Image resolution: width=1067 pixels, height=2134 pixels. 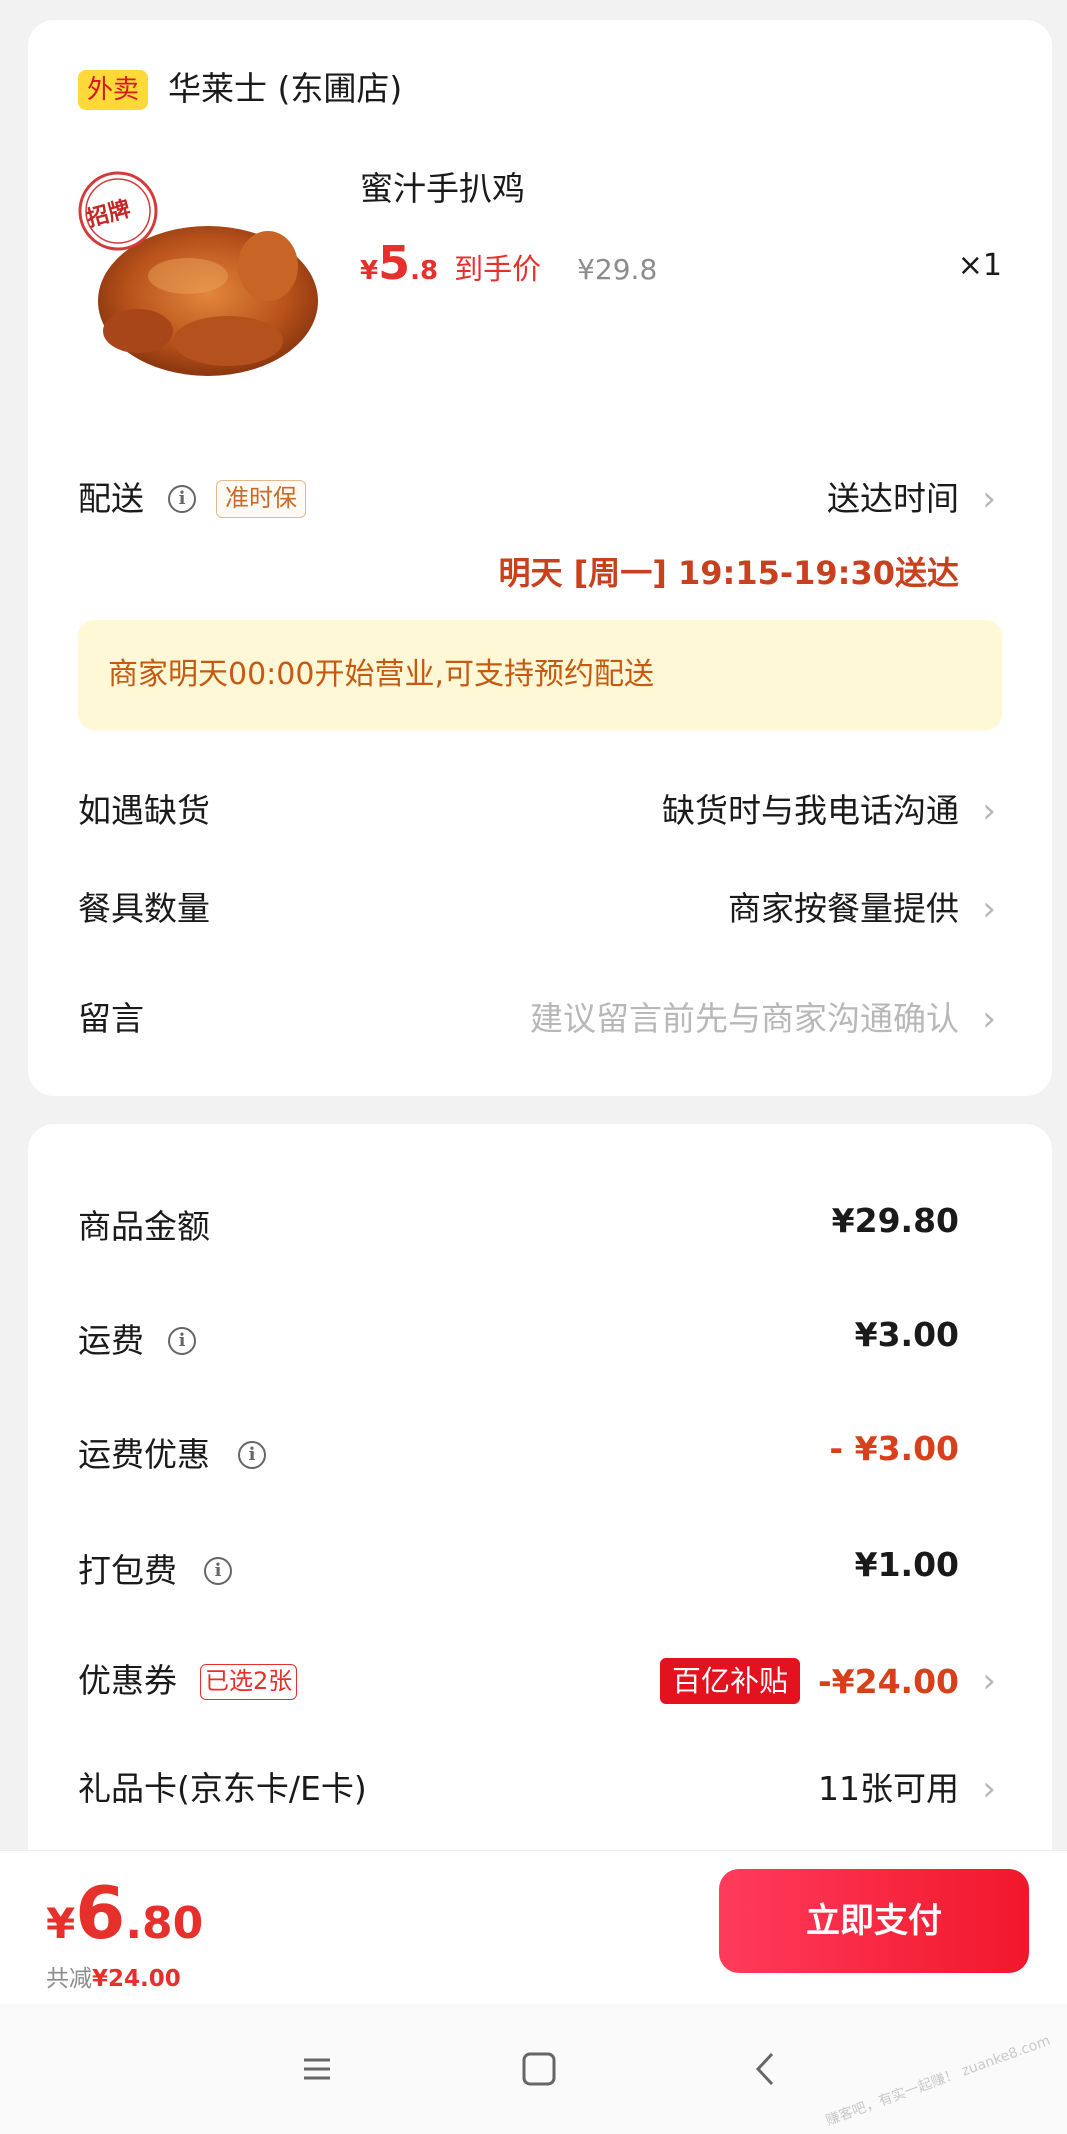 I want to click on gift-card-value: 11张可用, so click(x=888, y=1789).